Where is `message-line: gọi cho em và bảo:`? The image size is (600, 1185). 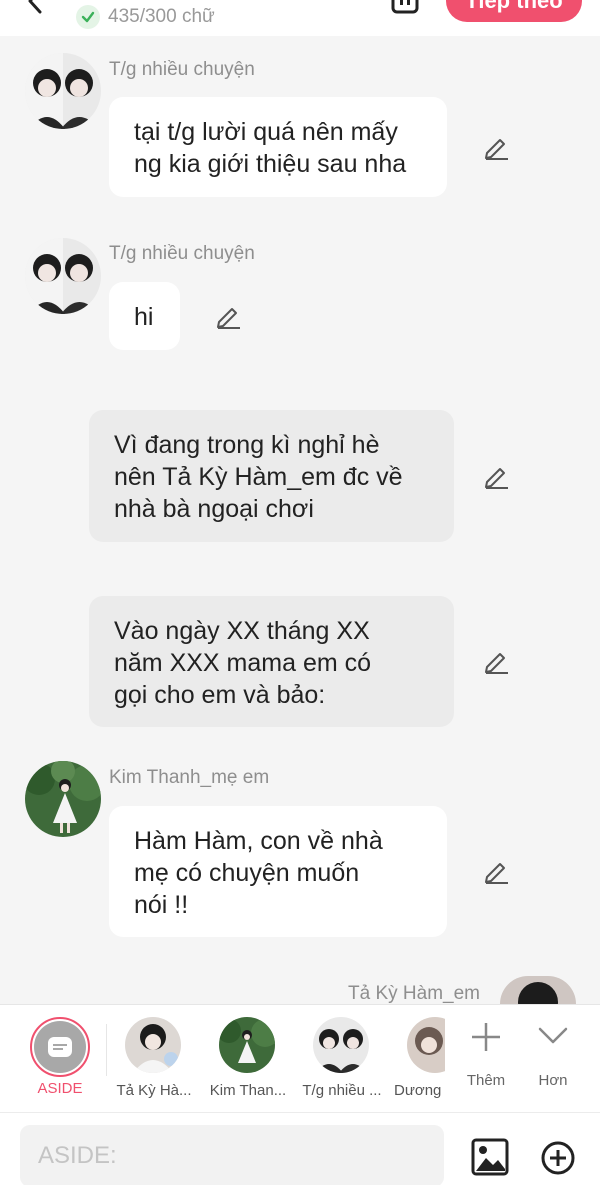
message-line: gọi cho em và bảo: is located at coordinates (220, 695).